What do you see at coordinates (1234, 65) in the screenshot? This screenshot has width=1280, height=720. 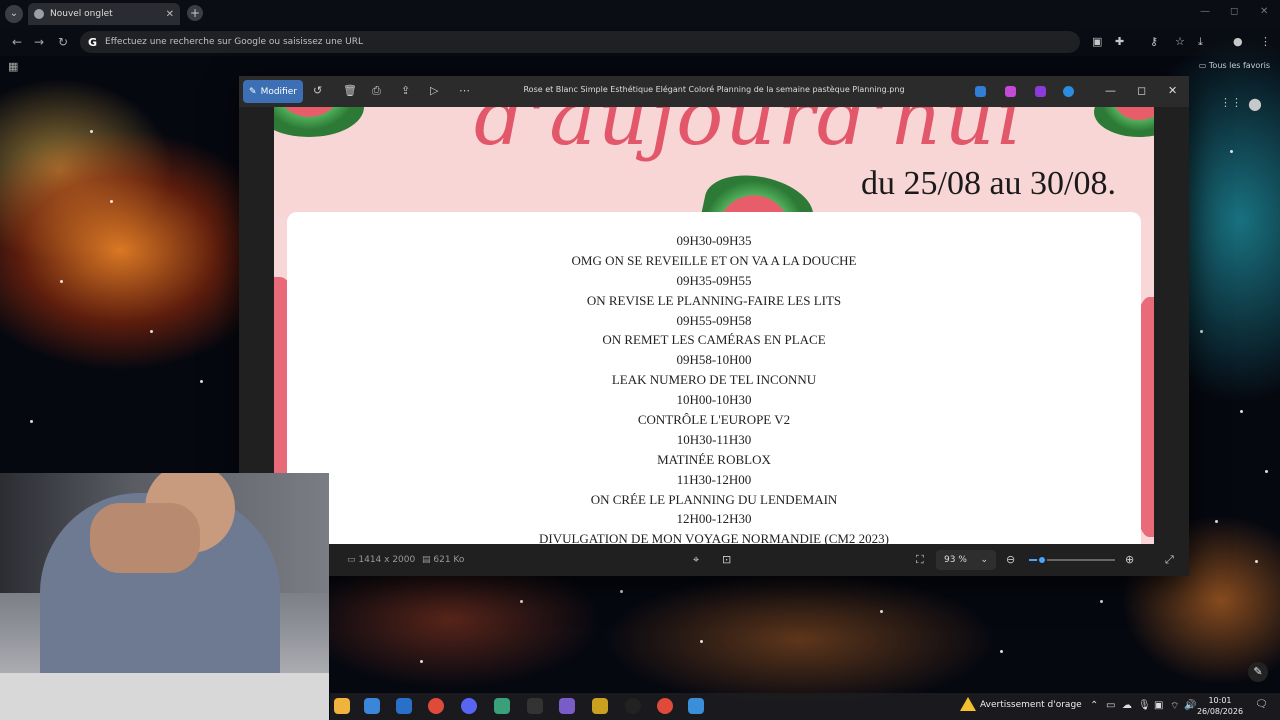 I see `all-bookmarks-folder: ▭ Tous les favoris` at bounding box center [1234, 65].